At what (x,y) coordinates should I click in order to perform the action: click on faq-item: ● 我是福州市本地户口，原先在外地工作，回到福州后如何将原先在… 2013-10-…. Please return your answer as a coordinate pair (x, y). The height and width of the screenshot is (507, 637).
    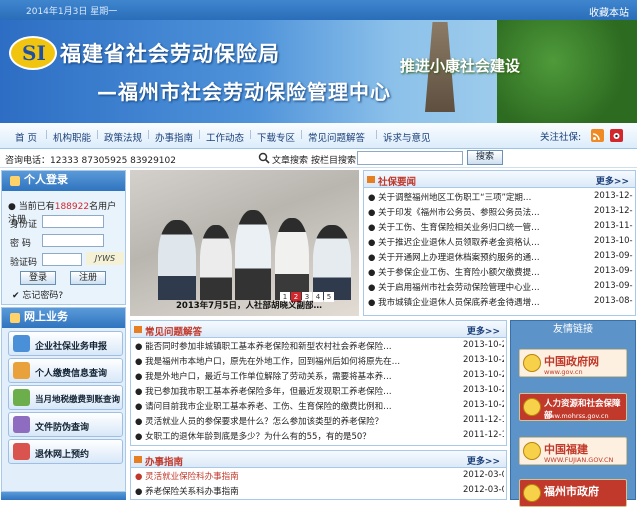
    Looking at the image, I should click on (319, 361).